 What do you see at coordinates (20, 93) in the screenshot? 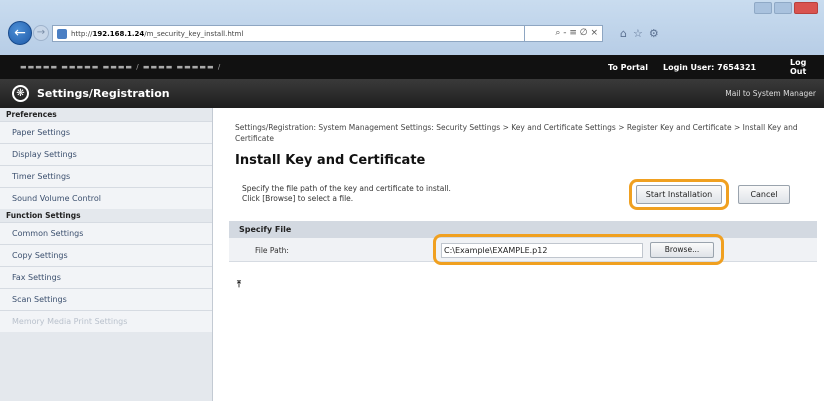
I see `settings-registration-icon: ❋` at bounding box center [20, 93].